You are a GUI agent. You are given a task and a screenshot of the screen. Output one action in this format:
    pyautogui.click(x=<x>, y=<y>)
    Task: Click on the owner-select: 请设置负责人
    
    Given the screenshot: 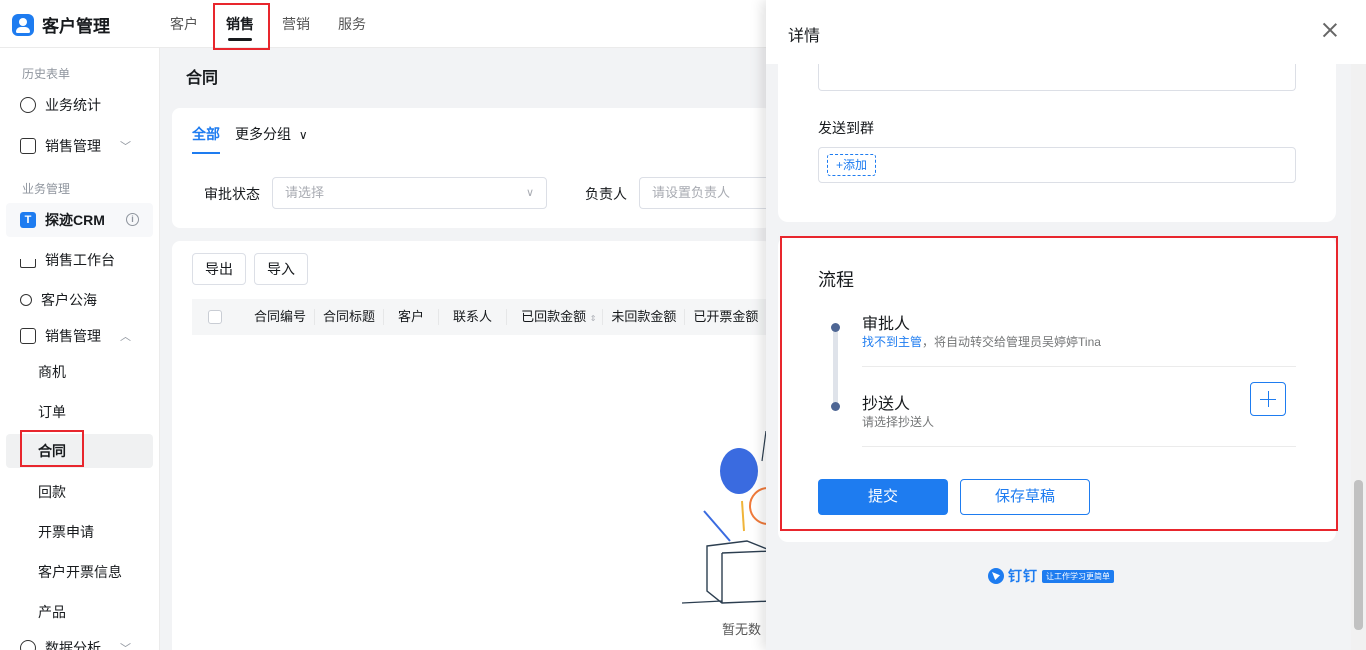 What is the action you would take?
    pyautogui.click(x=709, y=193)
    